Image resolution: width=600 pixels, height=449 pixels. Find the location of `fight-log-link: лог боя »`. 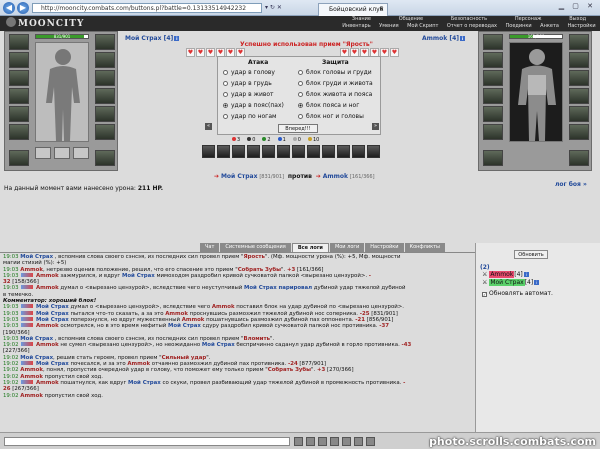

fight-log-link: лог боя » is located at coordinates (571, 184).